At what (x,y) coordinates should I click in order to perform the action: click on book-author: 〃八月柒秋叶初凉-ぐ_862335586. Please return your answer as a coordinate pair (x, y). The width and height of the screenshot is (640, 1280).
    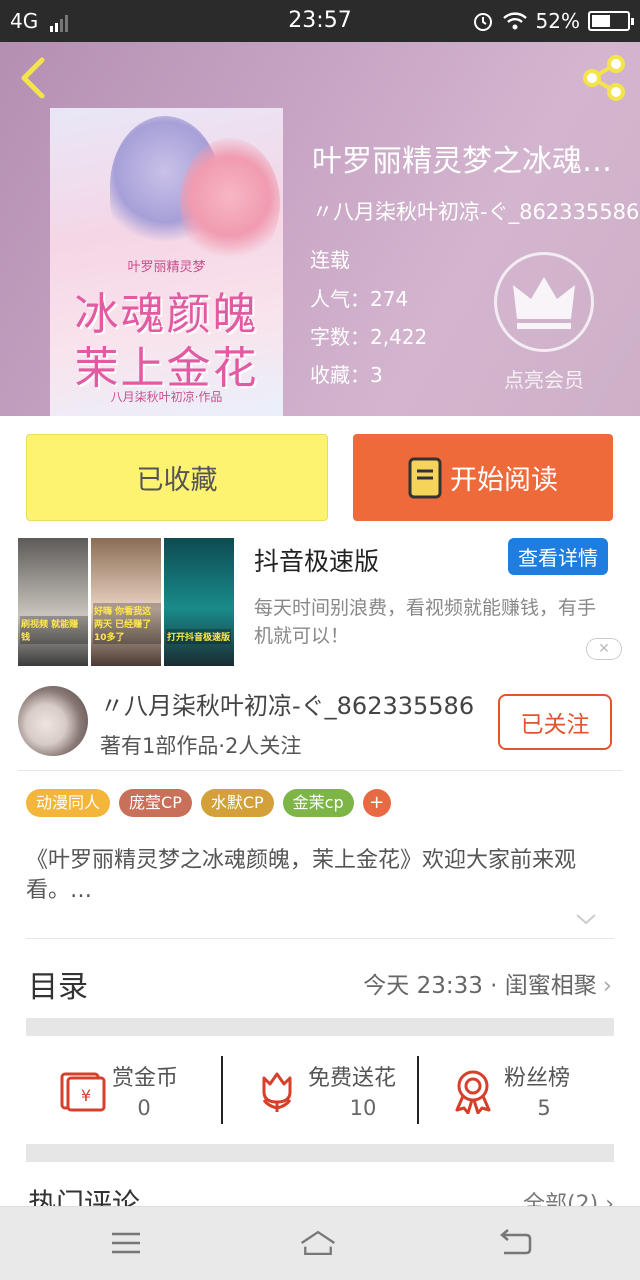
    Looking at the image, I should click on (476, 211).